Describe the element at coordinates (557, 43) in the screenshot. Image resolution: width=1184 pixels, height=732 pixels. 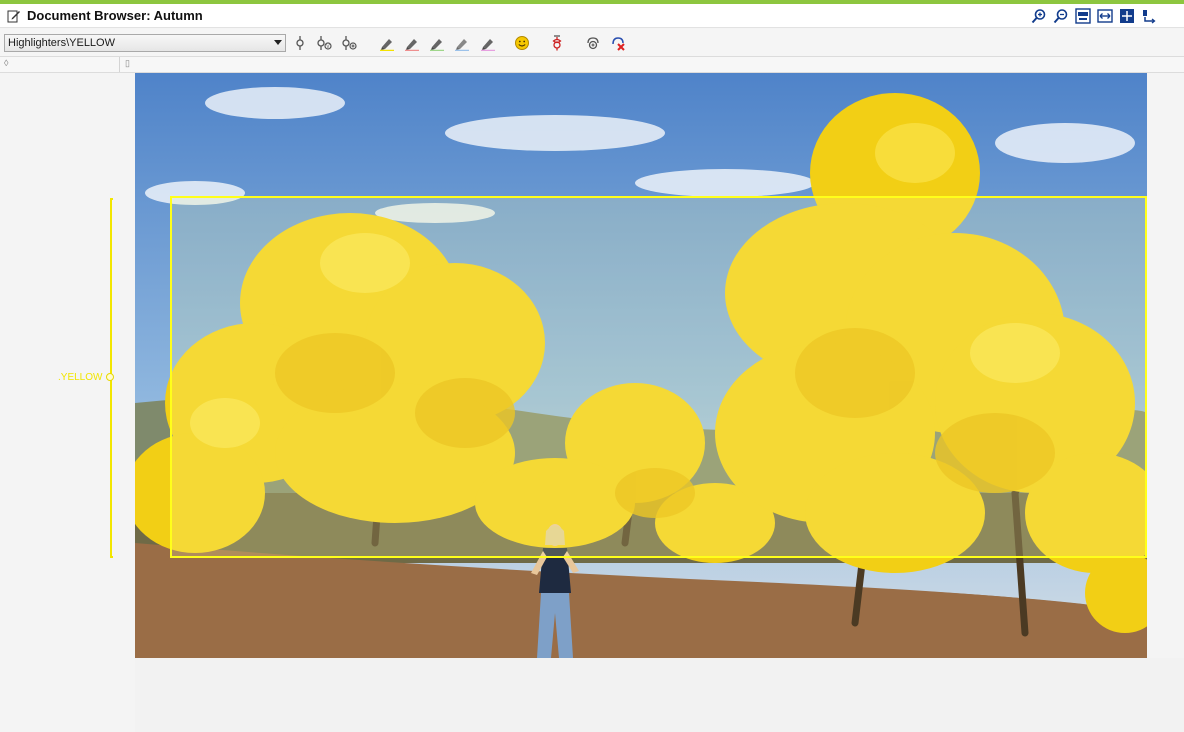
I see `symbol-icon` at that location.